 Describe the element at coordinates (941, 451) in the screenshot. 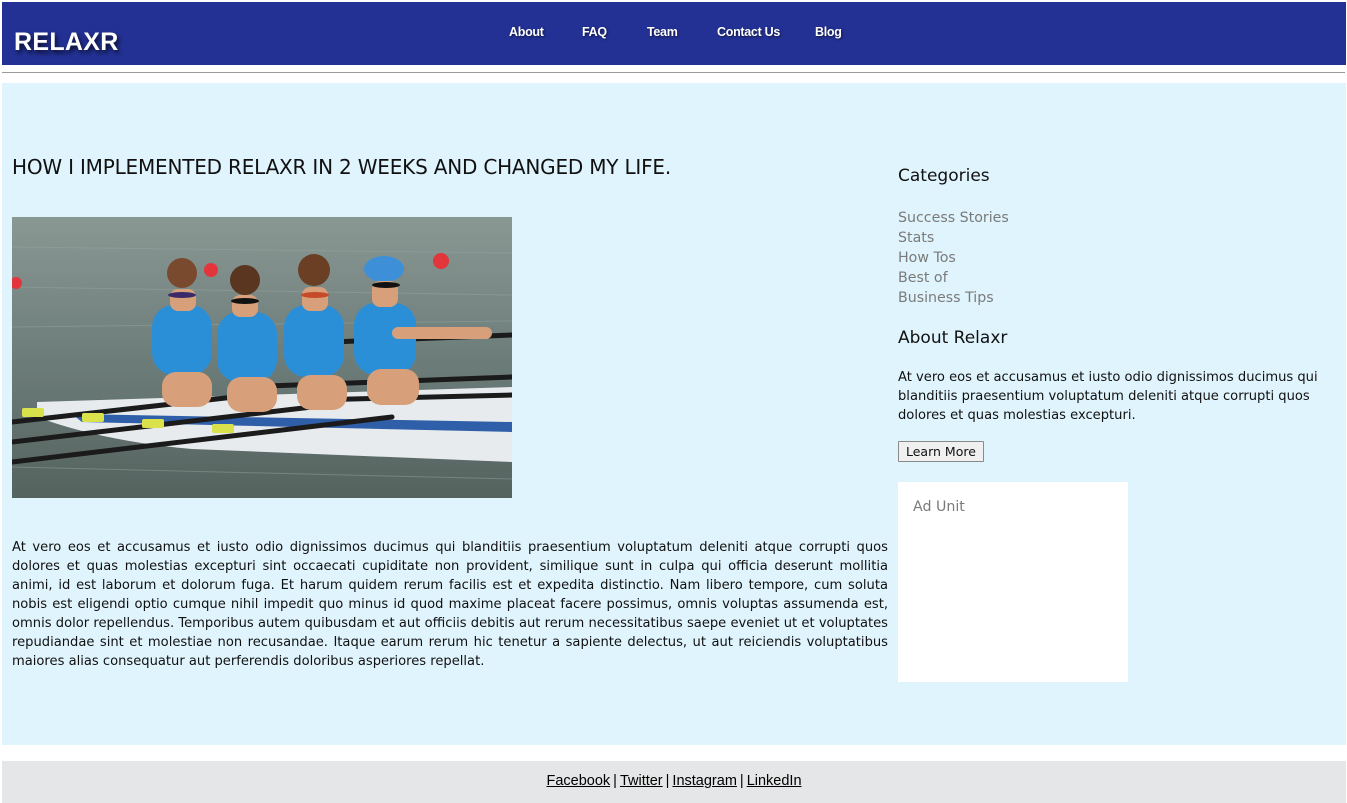

I see `learn-more-button: Learn More` at that location.